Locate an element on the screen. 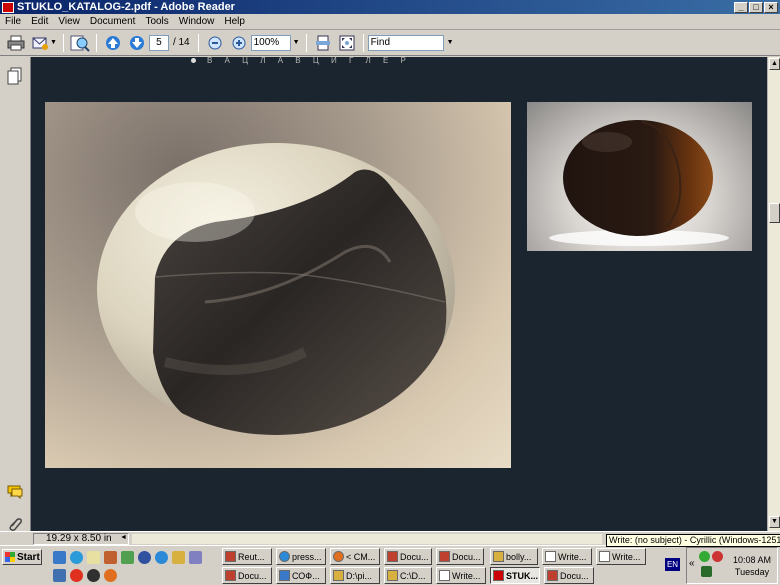 This screenshot has width=780, height=585. zoom-level-input: 100% is located at coordinates (270, 42).